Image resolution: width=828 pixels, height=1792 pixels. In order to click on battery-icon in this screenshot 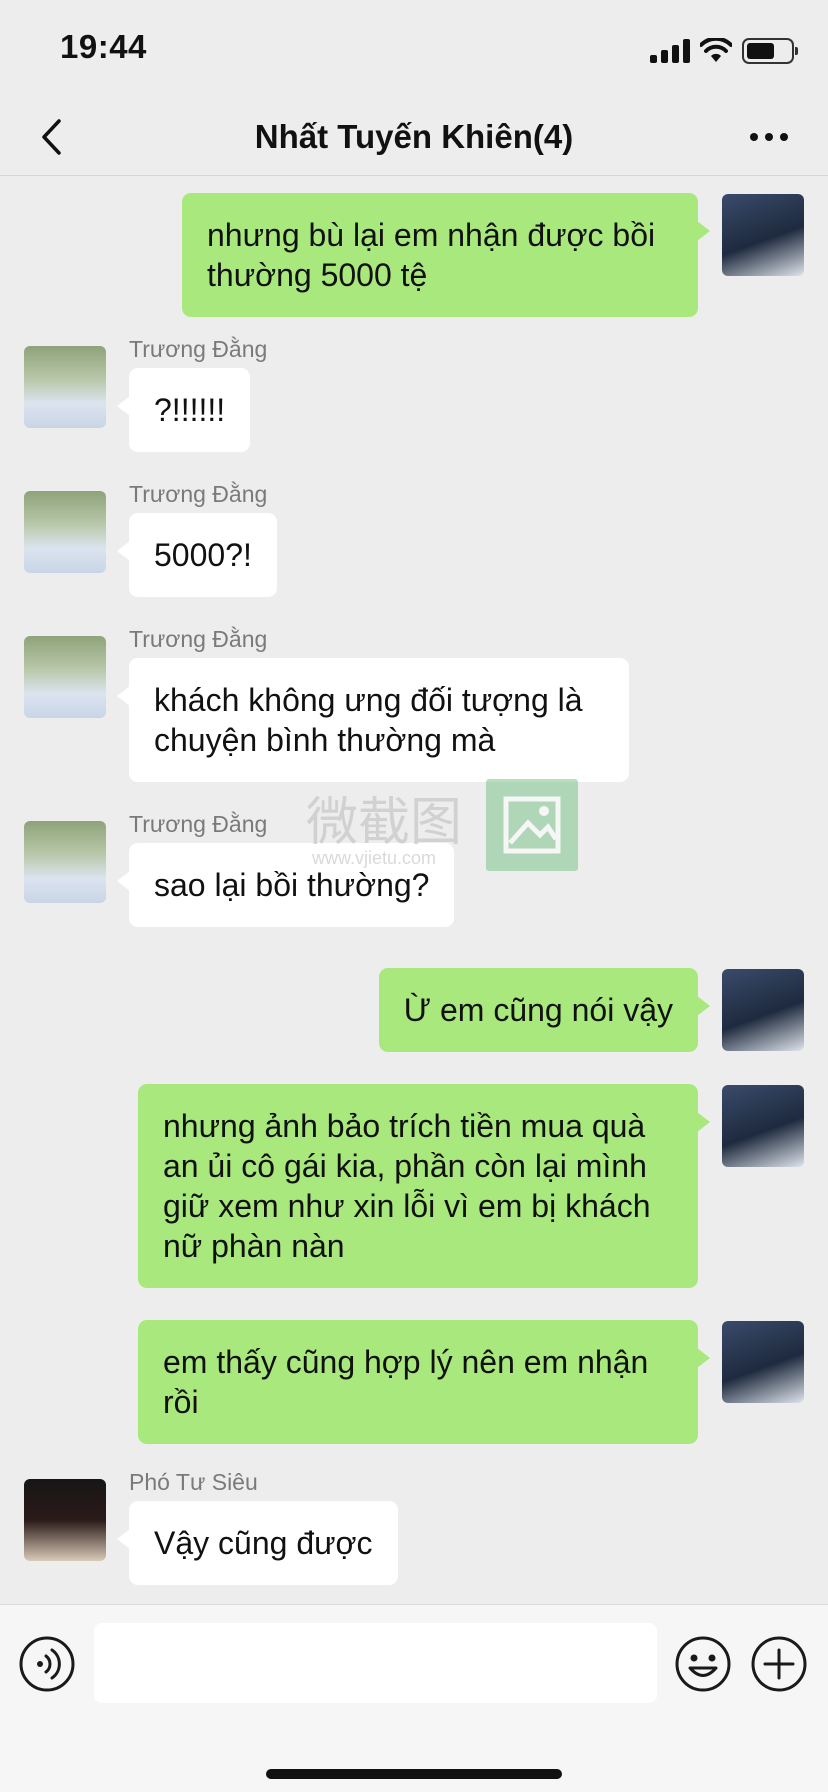, I will do `click(770, 51)`.